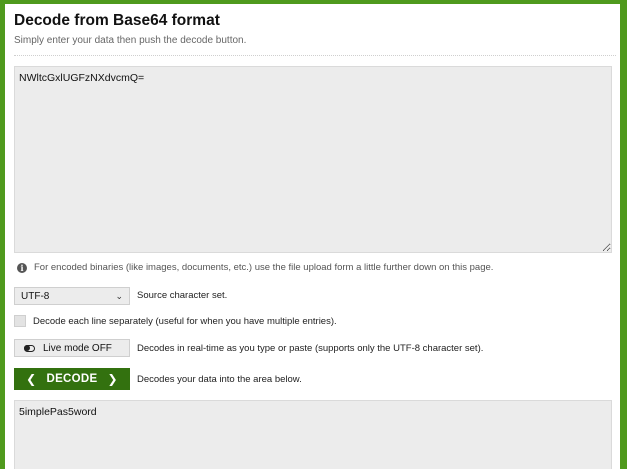  I want to click on live-mode-button: Live mode OFF, so click(72, 348).